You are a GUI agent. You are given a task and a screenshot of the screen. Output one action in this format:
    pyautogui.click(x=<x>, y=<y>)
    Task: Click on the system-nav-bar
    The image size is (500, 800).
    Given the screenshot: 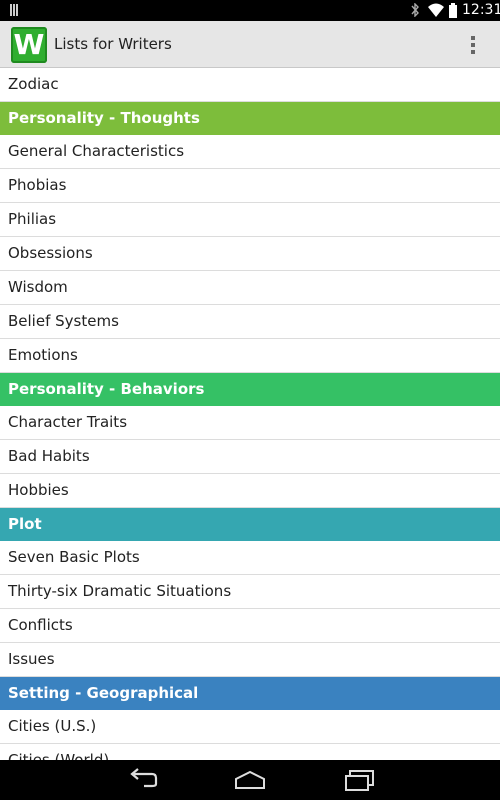 What is the action you would take?
    pyautogui.click(x=250, y=780)
    